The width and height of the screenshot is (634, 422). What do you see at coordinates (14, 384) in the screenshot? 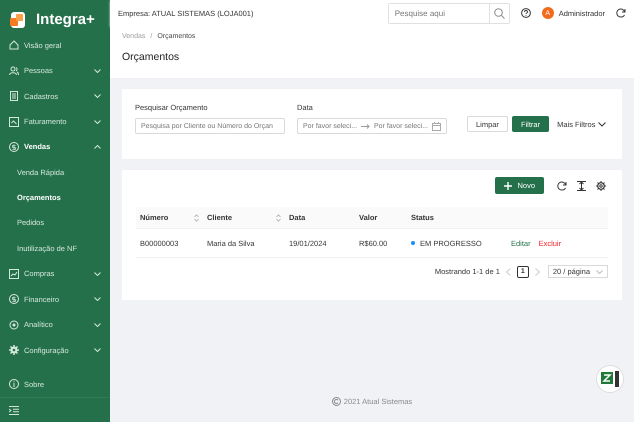
I see `info-icon` at bounding box center [14, 384].